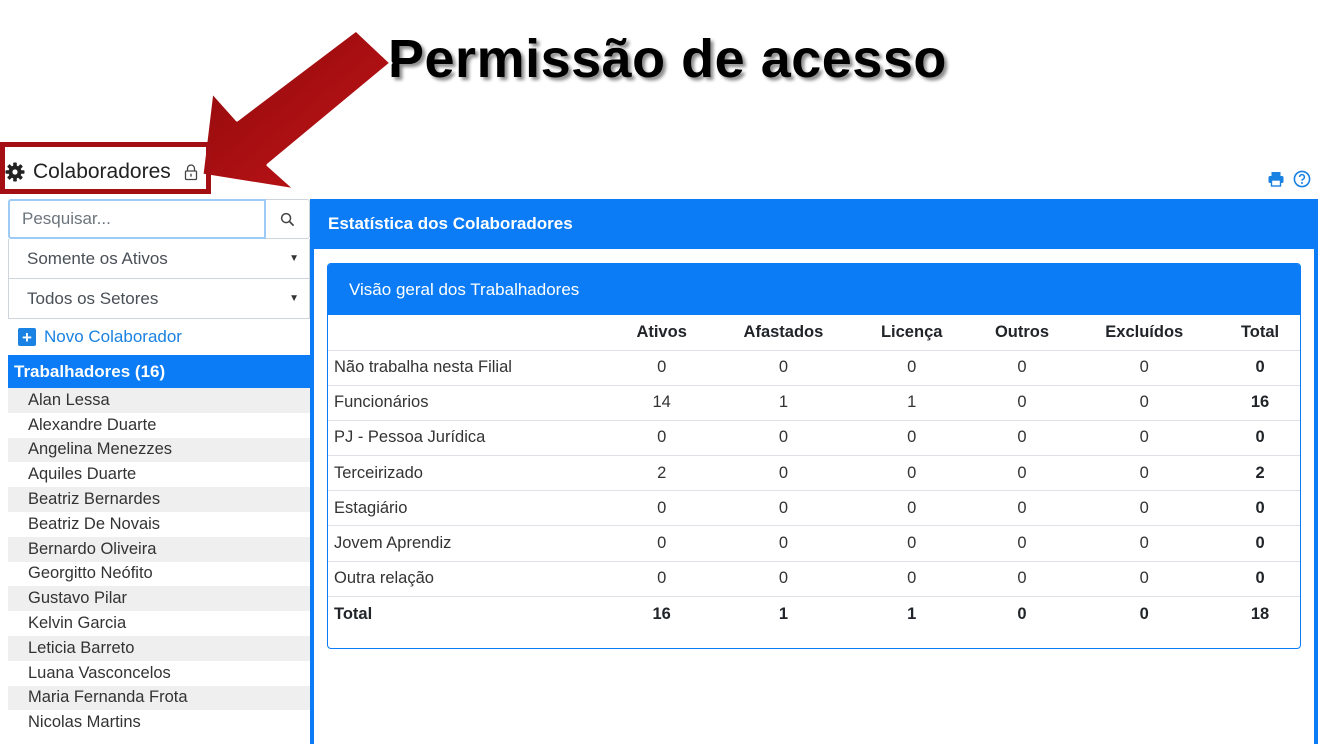 The height and width of the screenshot is (744, 1323). Describe the element at coordinates (1022, 333) in the screenshot. I see `column-header: Outros` at that location.